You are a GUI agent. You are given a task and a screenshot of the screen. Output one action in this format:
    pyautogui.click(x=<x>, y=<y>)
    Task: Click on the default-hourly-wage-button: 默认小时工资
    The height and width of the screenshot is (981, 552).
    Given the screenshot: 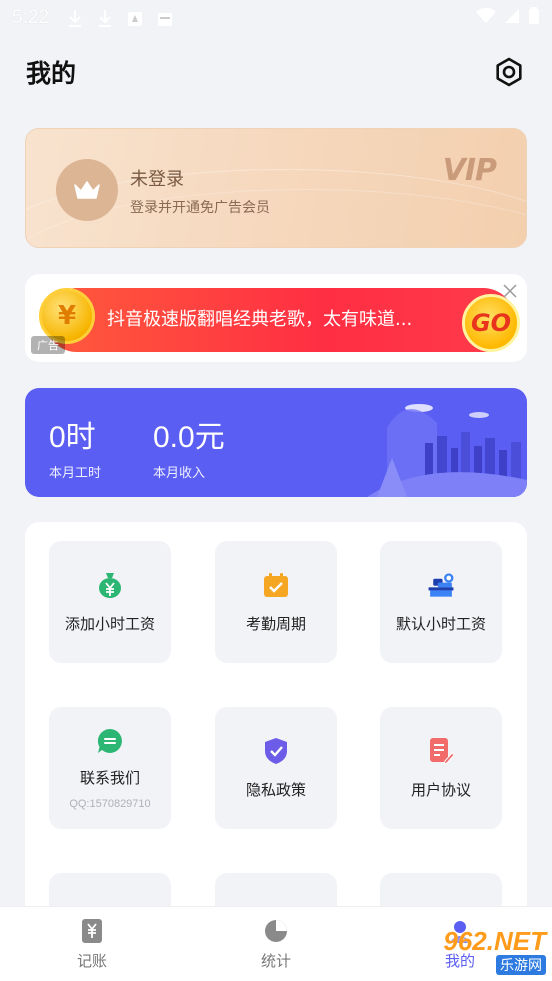 What is the action you would take?
    pyautogui.click(x=441, y=602)
    